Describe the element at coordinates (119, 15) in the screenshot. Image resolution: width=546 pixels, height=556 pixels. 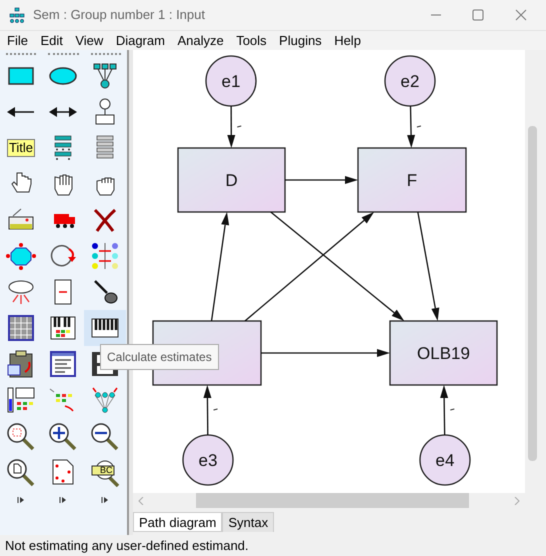
I see `window-title: Sem : Group number 1 : Input` at that location.